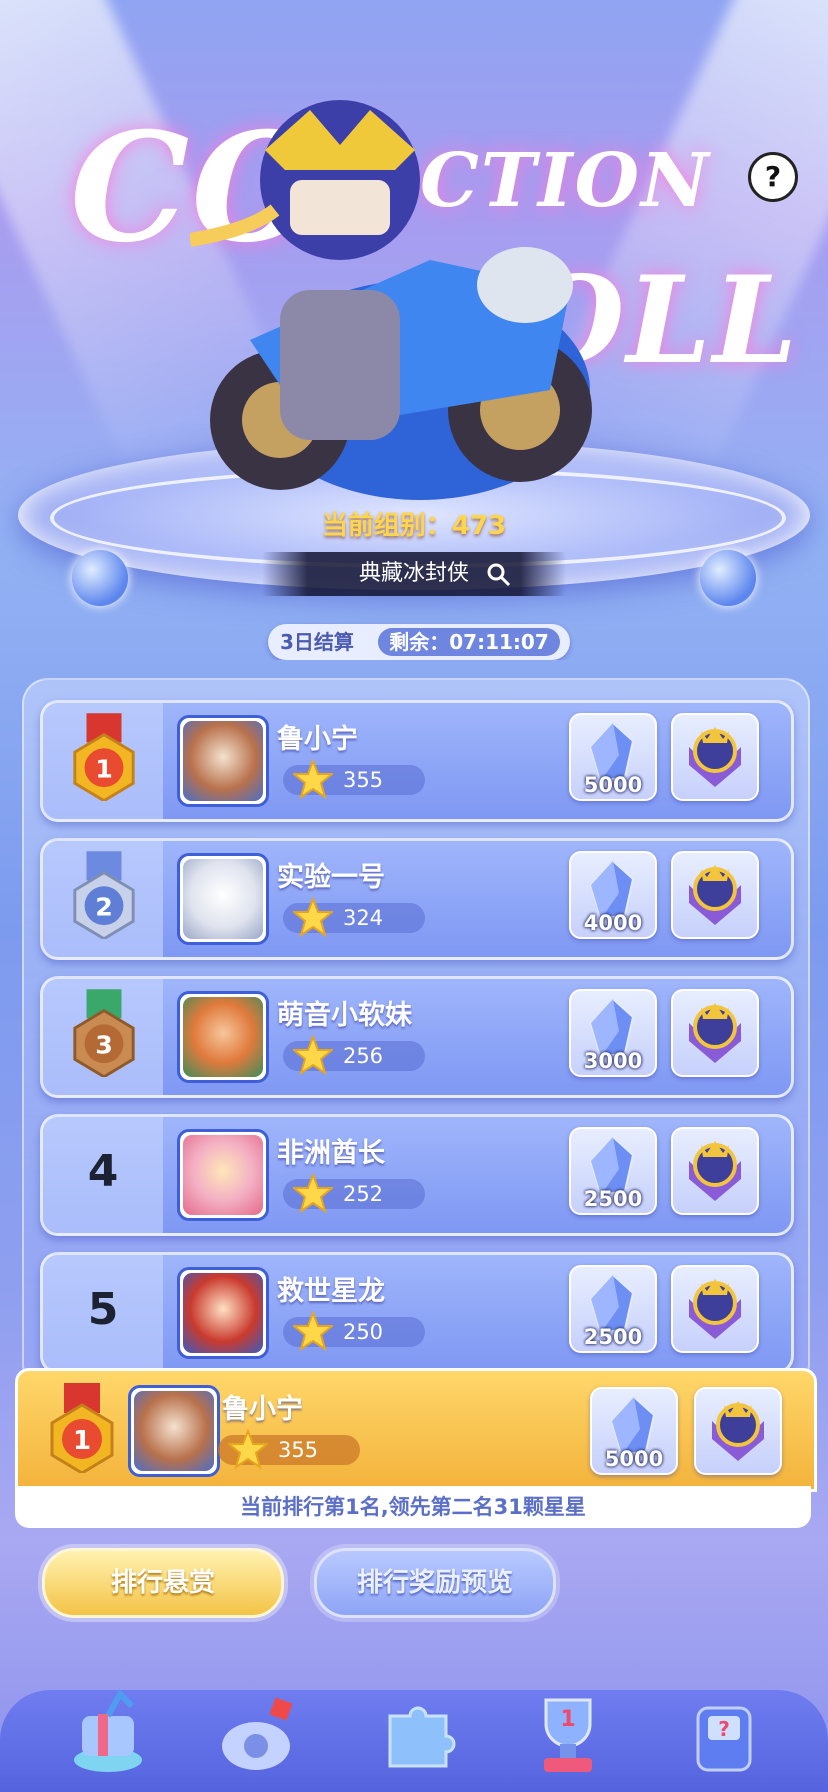 This screenshot has width=828, height=1792. I want to click on svg-text: 1, so click(567, 1719).